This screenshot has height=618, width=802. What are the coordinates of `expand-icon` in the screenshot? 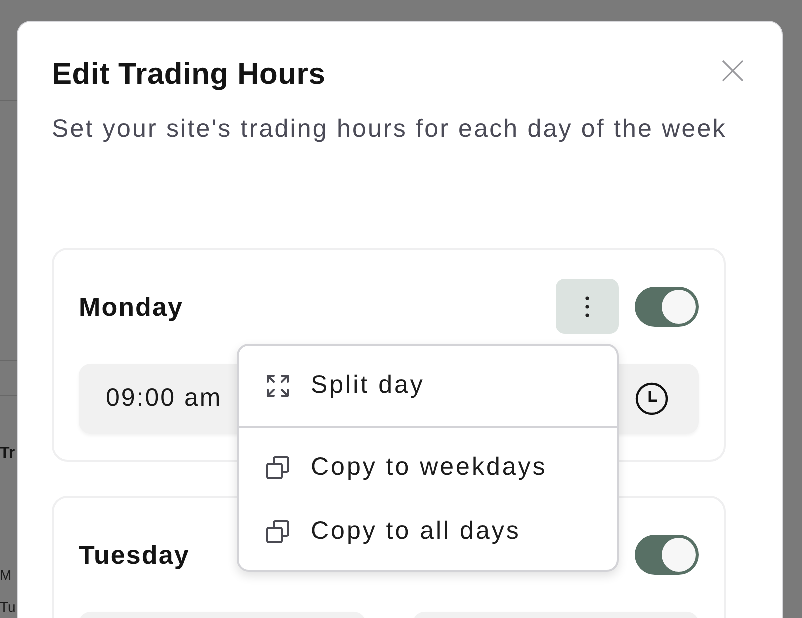 It's located at (278, 386).